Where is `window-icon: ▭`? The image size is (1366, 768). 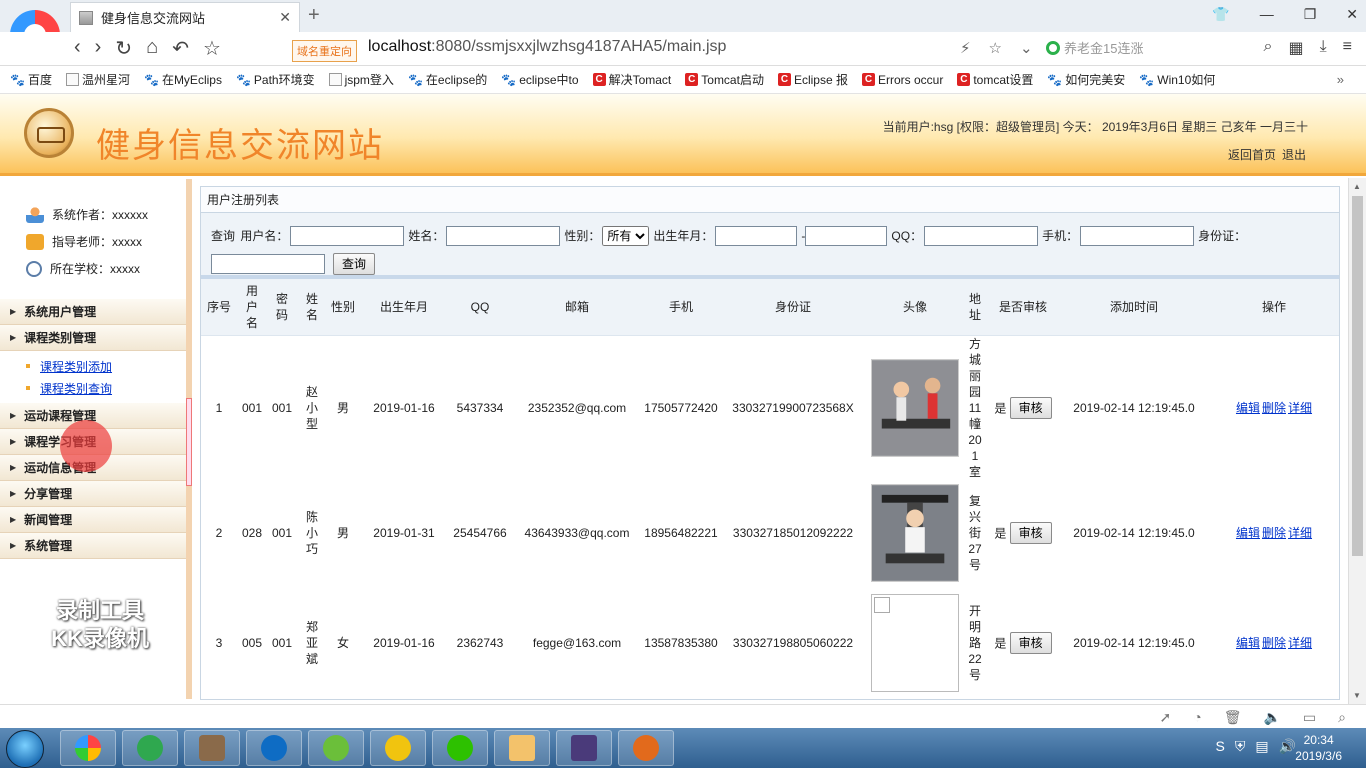
window-icon: ▭ is located at coordinates (1309, 717).